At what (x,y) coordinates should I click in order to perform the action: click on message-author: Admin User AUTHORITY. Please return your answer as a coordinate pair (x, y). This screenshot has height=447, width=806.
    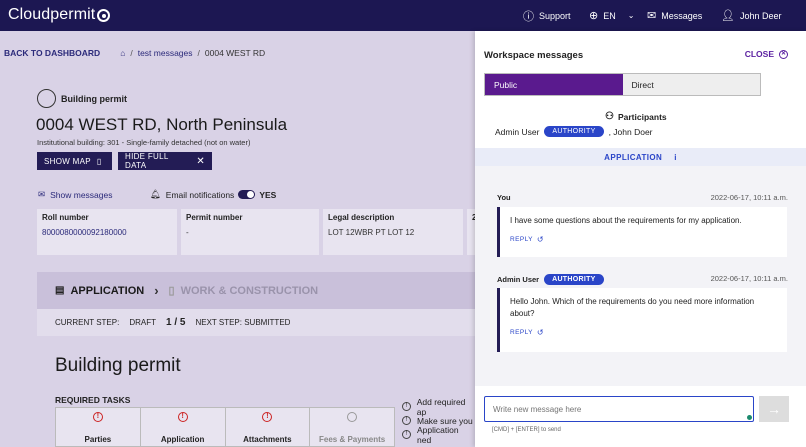
    Looking at the image, I should click on (553, 279).